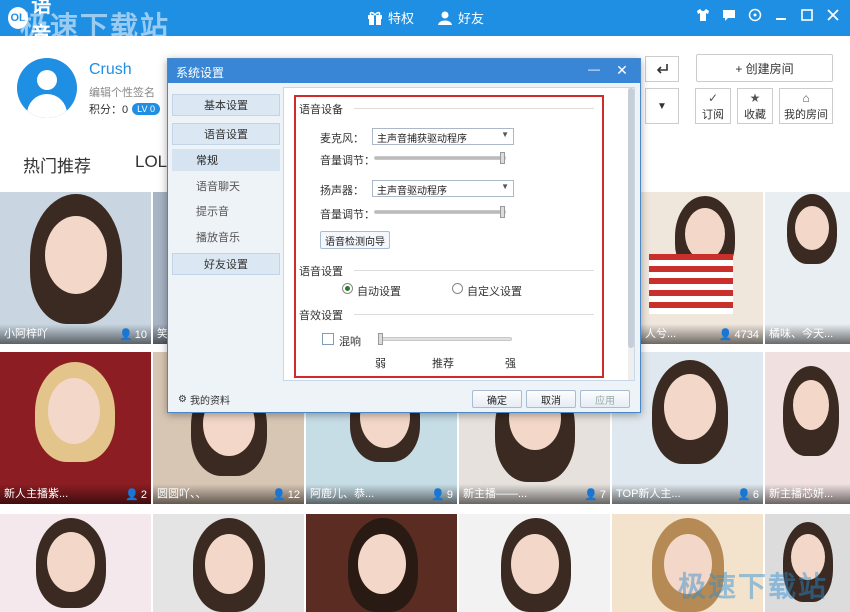  Describe the element at coordinates (622, 70) in the screenshot. I see `dialog-close-icon: ✕` at that location.